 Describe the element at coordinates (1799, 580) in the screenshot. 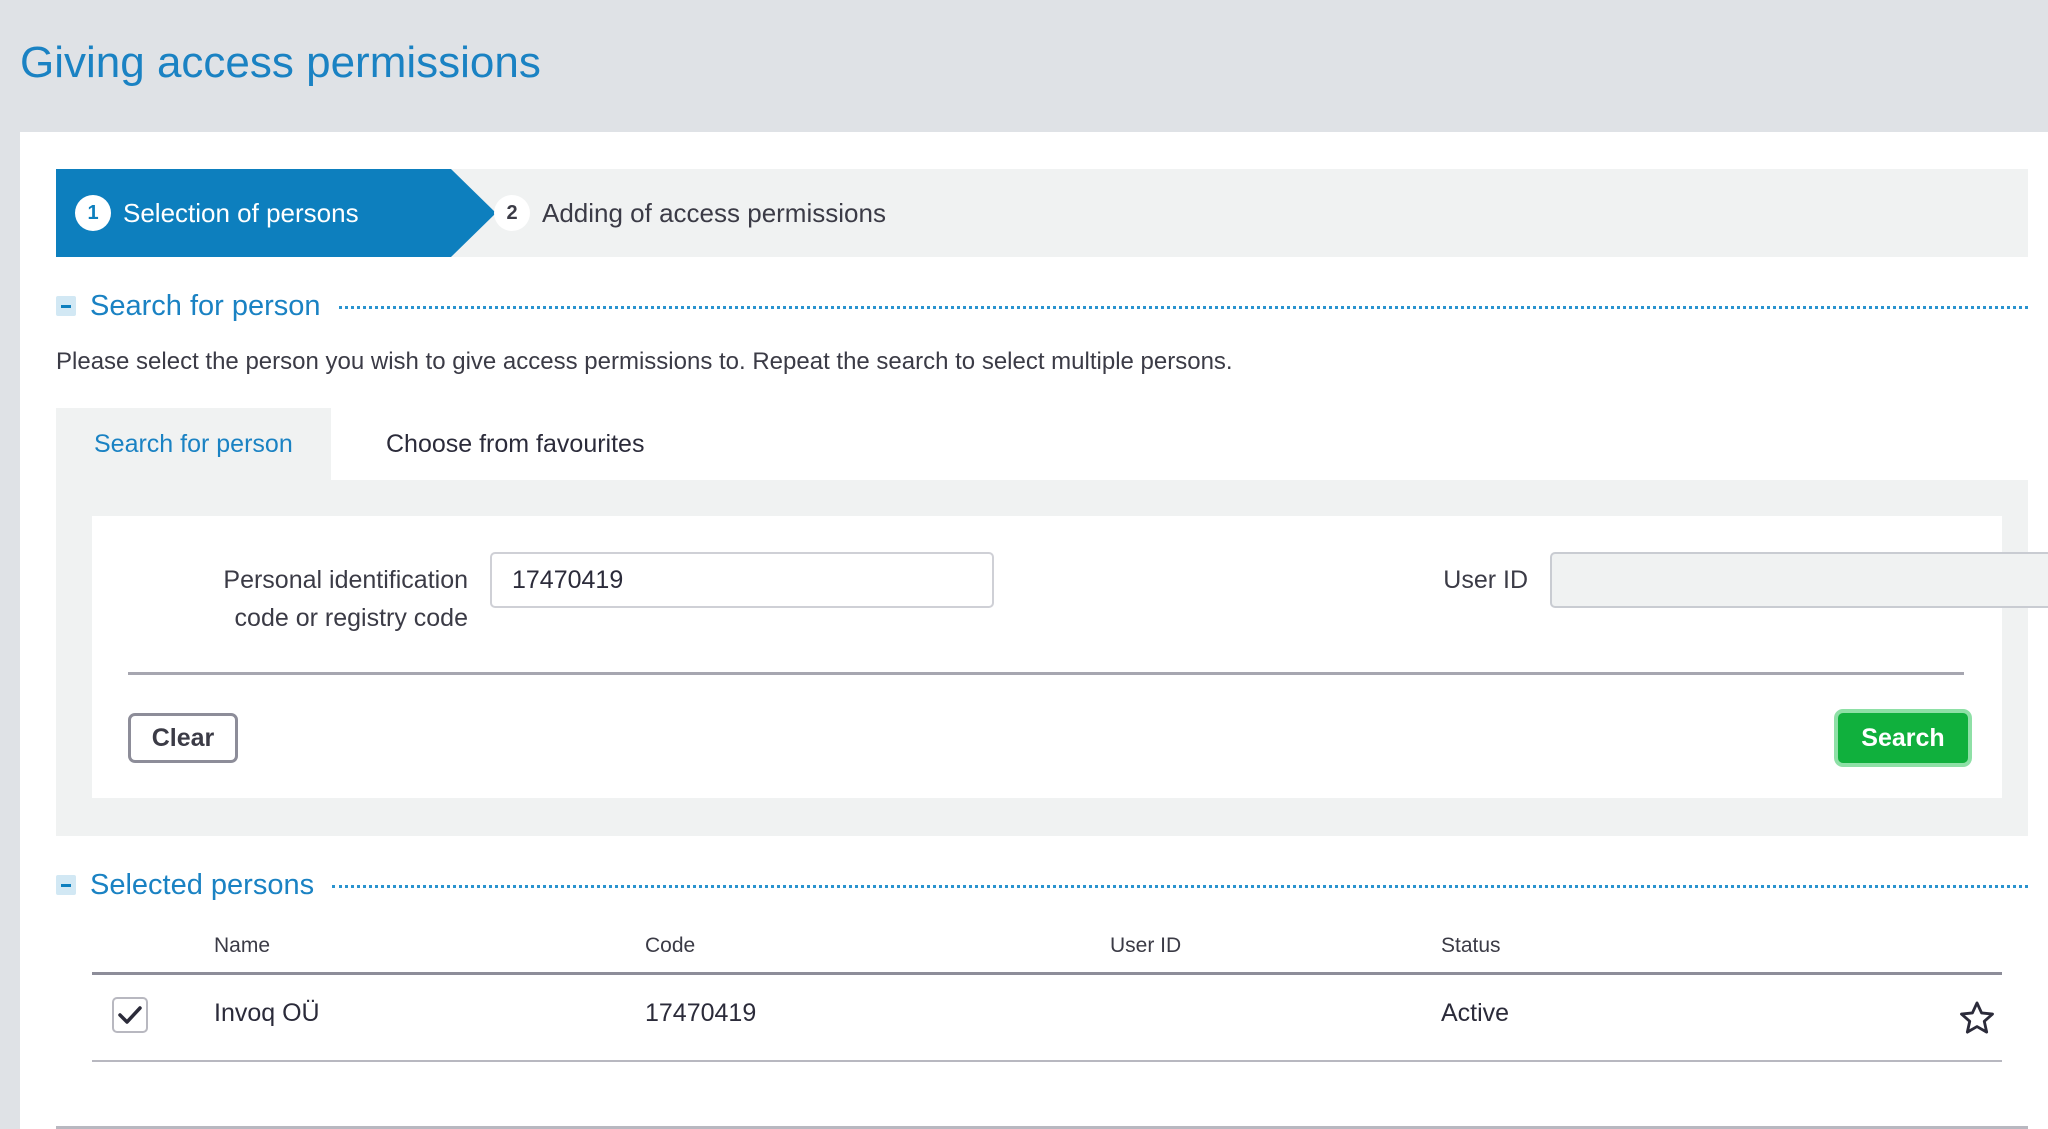

I see `user-id-input` at that location.